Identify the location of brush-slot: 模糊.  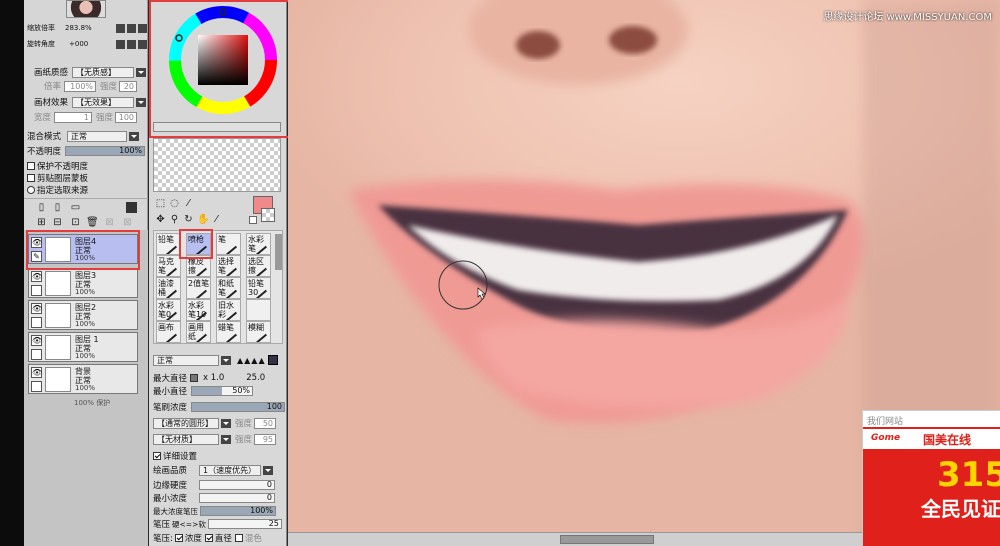
(258, 332).